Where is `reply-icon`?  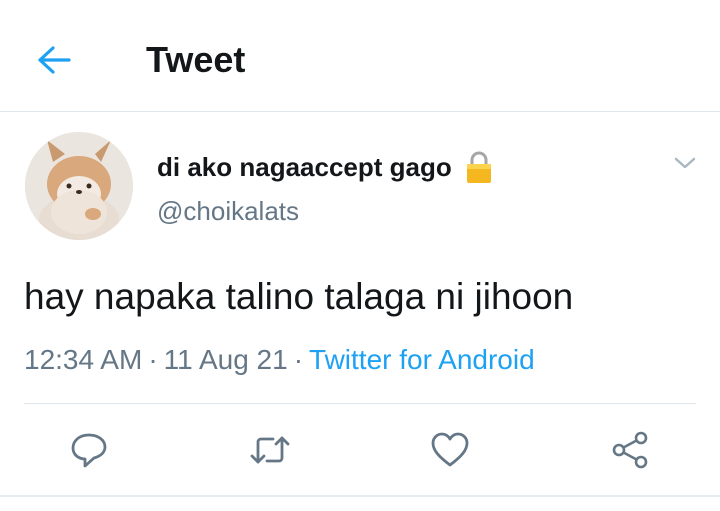 reply-icon is located at coordinates (89, 450).